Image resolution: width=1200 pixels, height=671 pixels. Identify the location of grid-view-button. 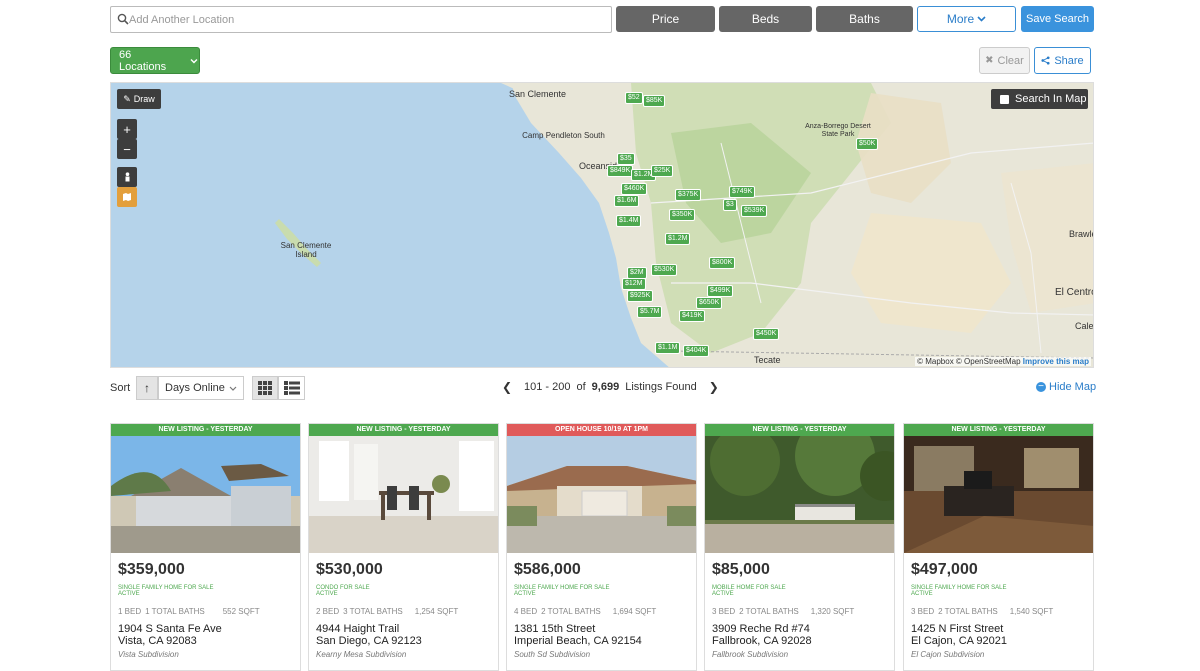
(265, 388).